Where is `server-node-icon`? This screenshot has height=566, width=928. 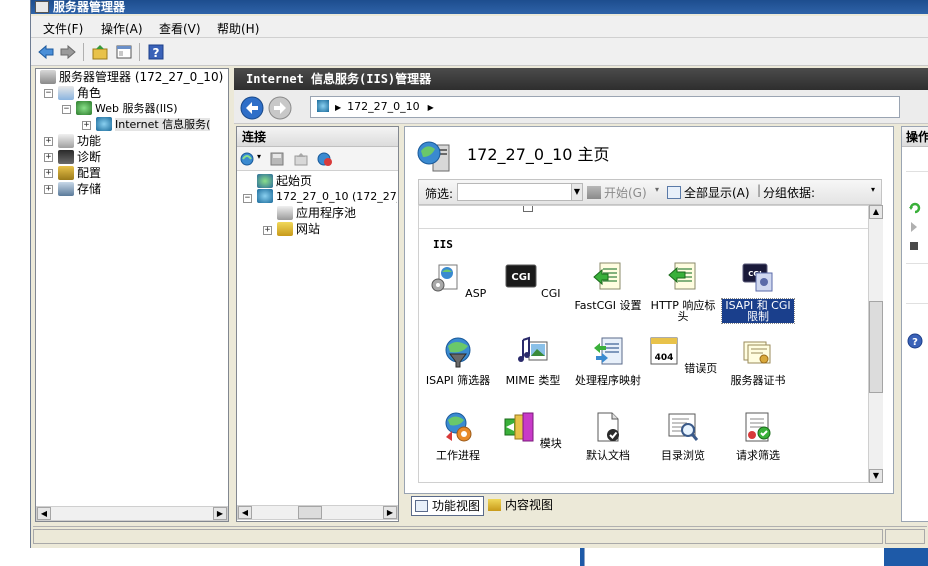 server-node-icon is located at coordinates (323, 106).